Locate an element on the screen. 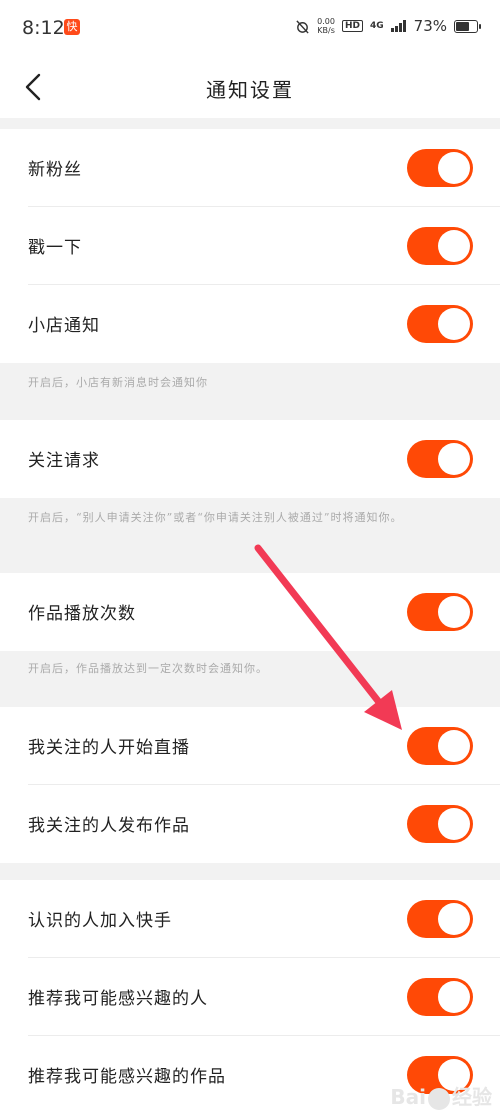 This screenshot has width=500, height=1116. hd-badge: HD is located at coordinates (352, 26).